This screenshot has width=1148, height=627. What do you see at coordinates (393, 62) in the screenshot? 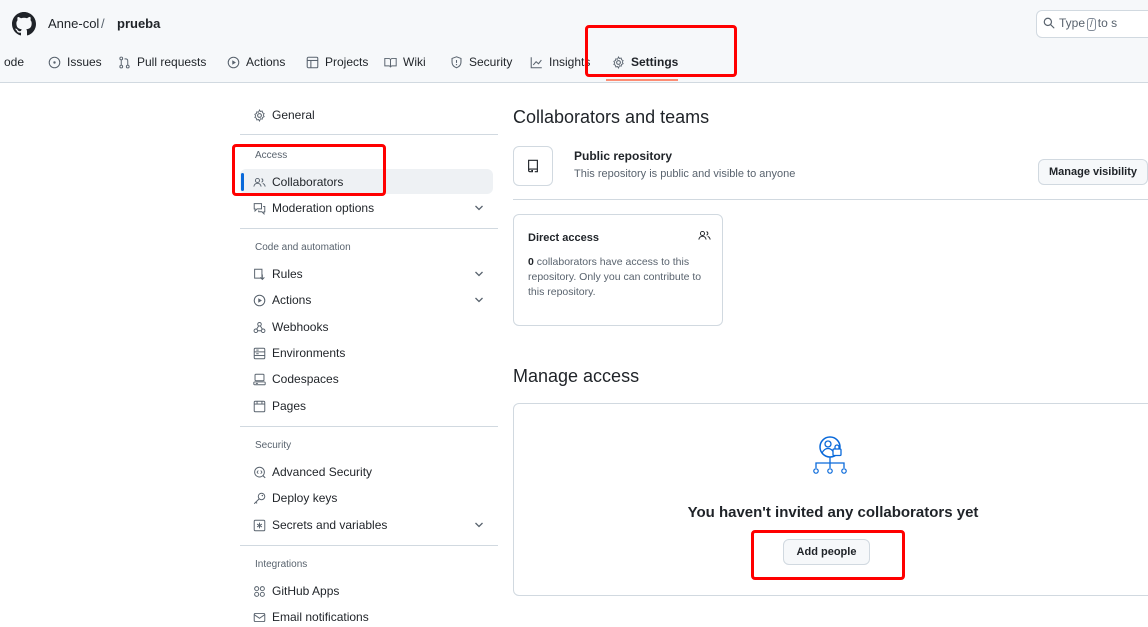
I see `book-icon` at bounding box center [393, 62].